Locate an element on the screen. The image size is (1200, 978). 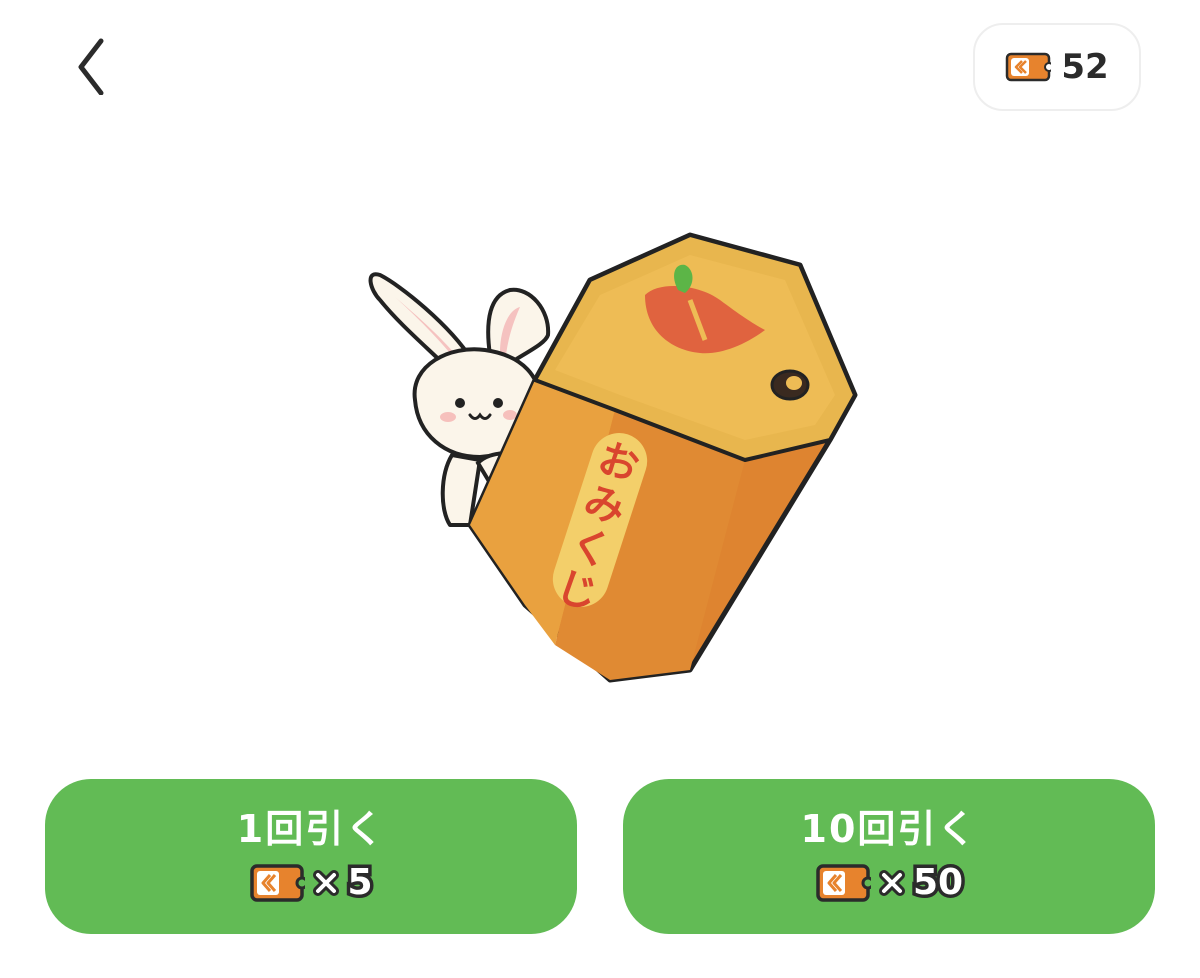
chevron-left-icon is located at coordinates (91, 66).